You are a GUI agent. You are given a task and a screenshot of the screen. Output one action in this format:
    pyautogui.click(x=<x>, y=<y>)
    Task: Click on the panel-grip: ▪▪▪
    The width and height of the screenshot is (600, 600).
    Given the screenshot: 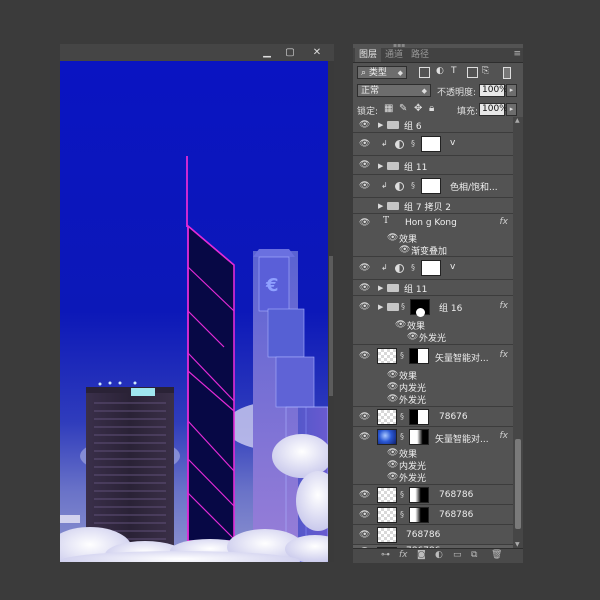 What is the action you would take?
    pyautogui.click(x=403, y=46)
    